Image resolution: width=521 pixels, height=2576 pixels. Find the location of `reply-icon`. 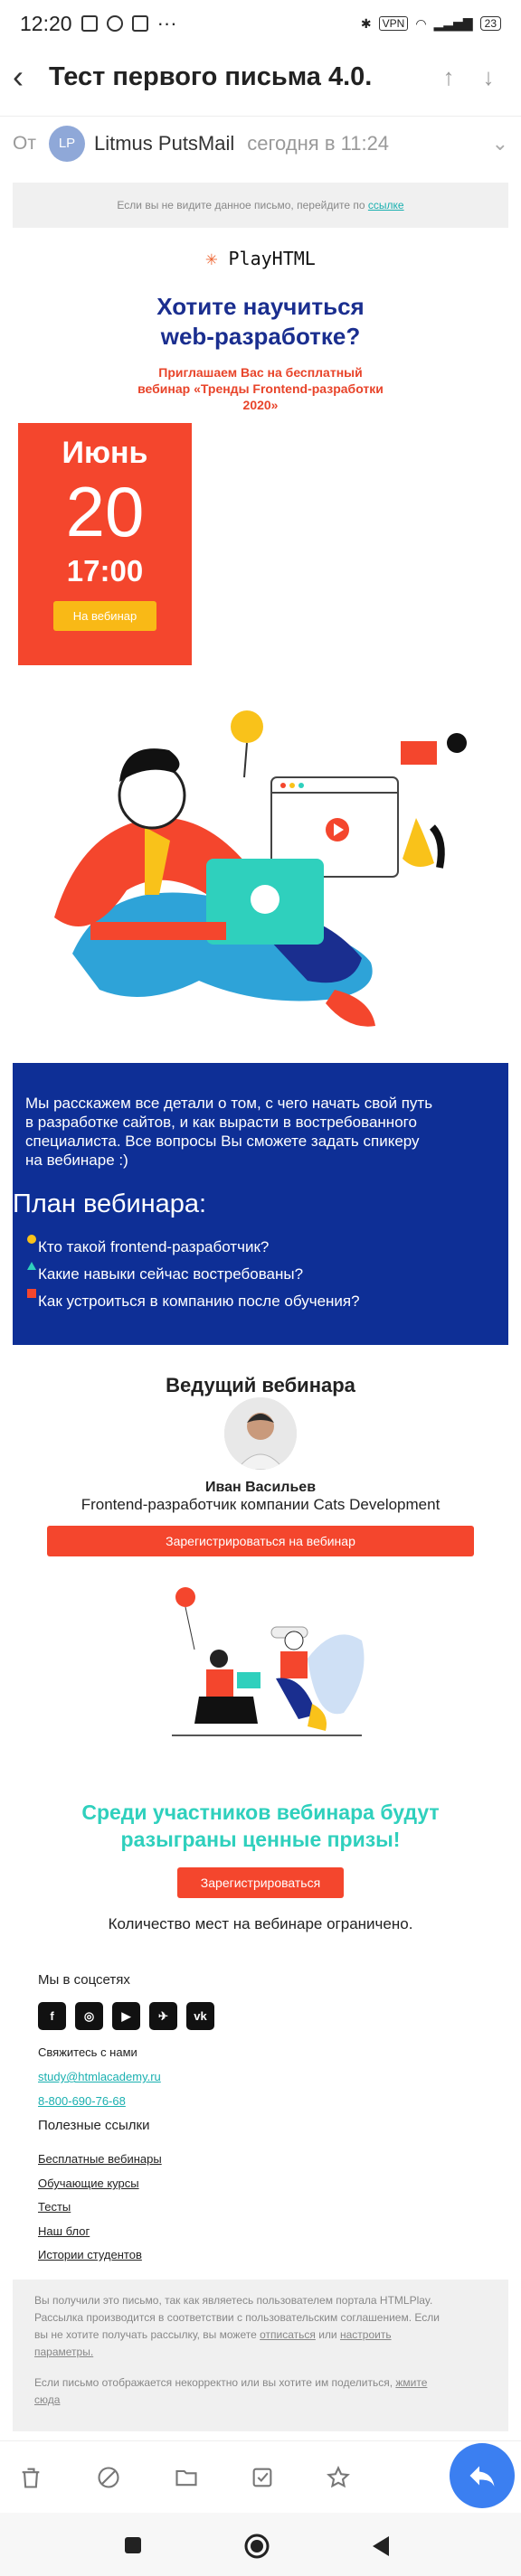

reply-icon is located at coordinates (482, 2476).